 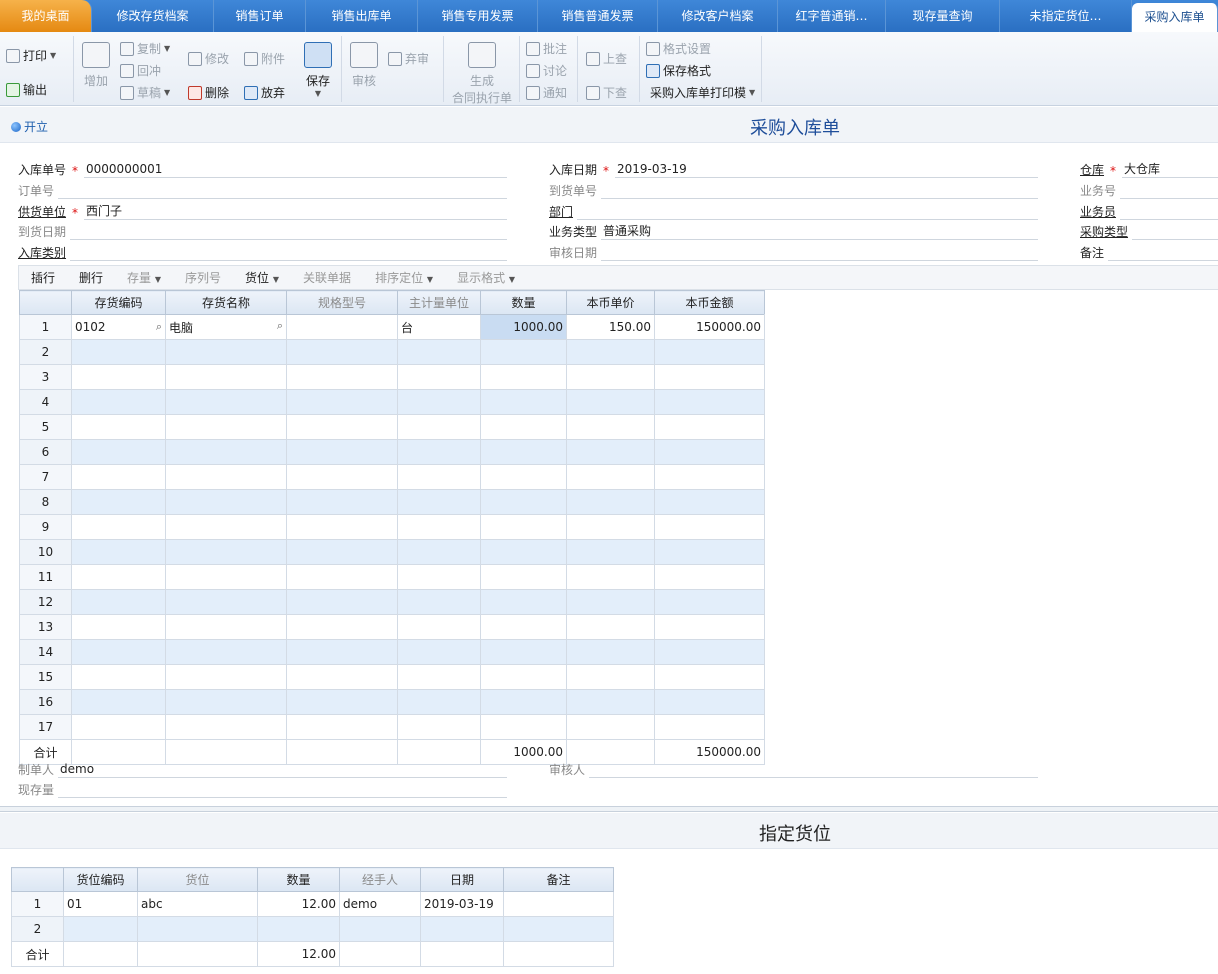 I want to click on tab-edit-customer: 修改客户档案, so click(x=718, y=16).